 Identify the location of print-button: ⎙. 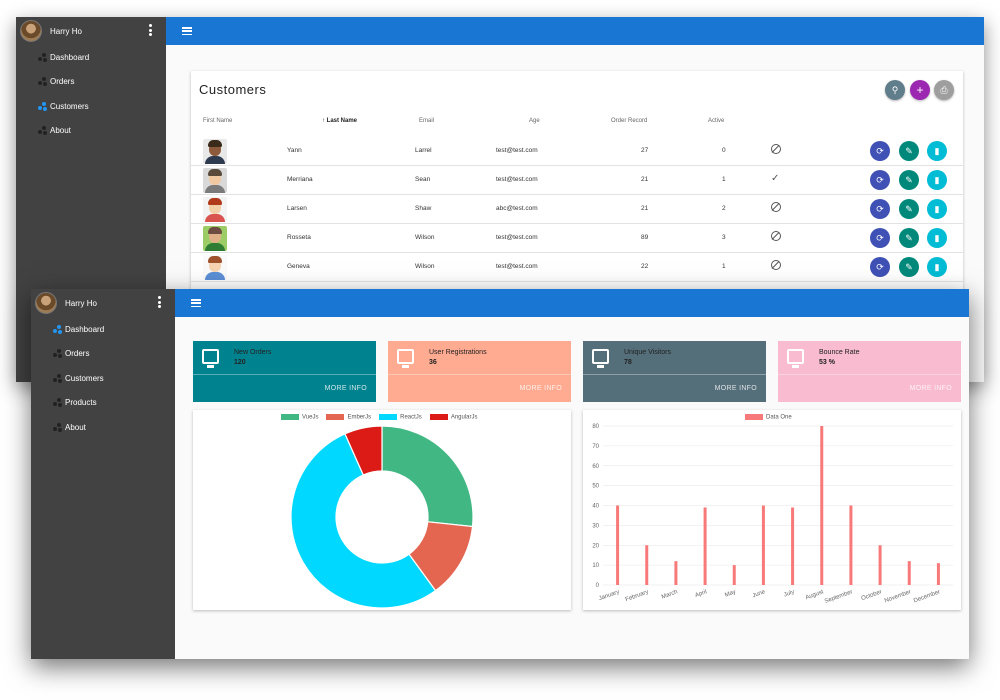
(944, 90).